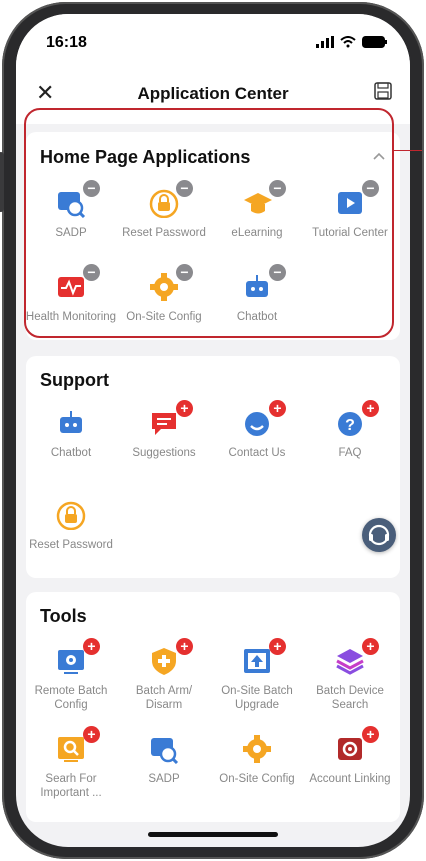  What do you see at coordinates (257, 698) in the screenshot?
I see `app-label: On-Site Batch Upgrade` at bounding box center [257, 698].